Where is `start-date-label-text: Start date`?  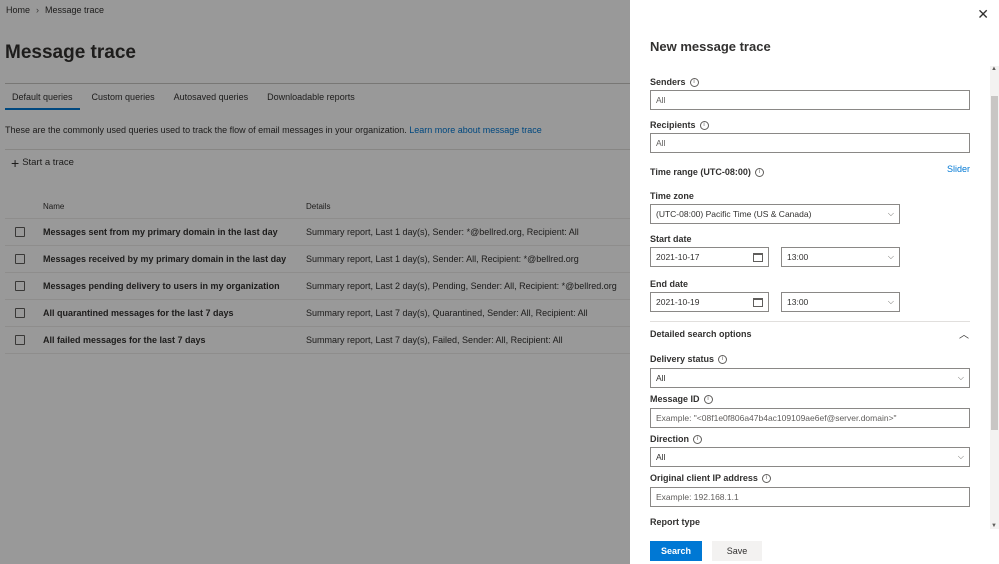 start-date-label-text: Start date is located at coordinates (671, 239).